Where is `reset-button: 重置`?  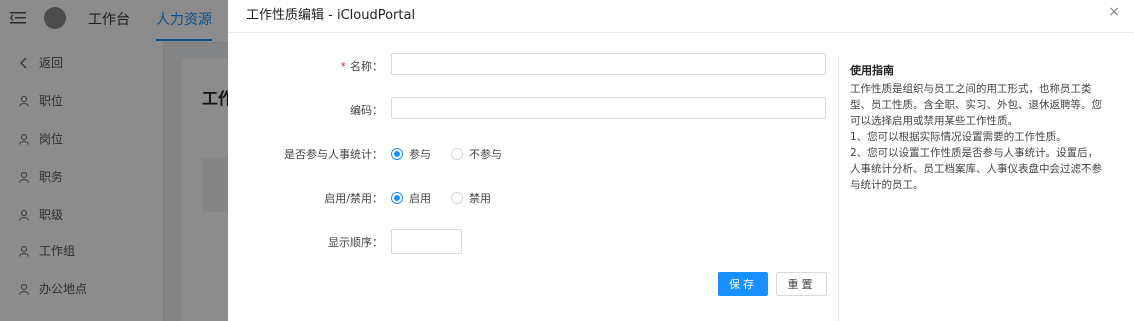 reset-button: 重置 is located at coordinates (801, 284).